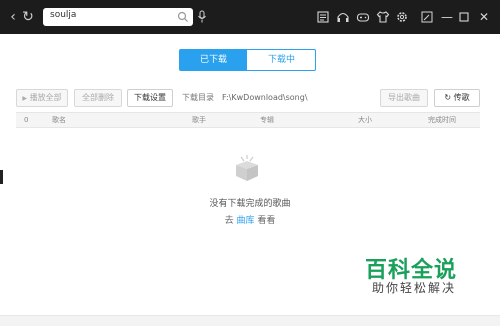 Image resolution: width=500 pixels, height=326 pixels. Describe the element at coordinates (45, 97) in the screenshot. I see `play-all-label: 播放全部` at that location.